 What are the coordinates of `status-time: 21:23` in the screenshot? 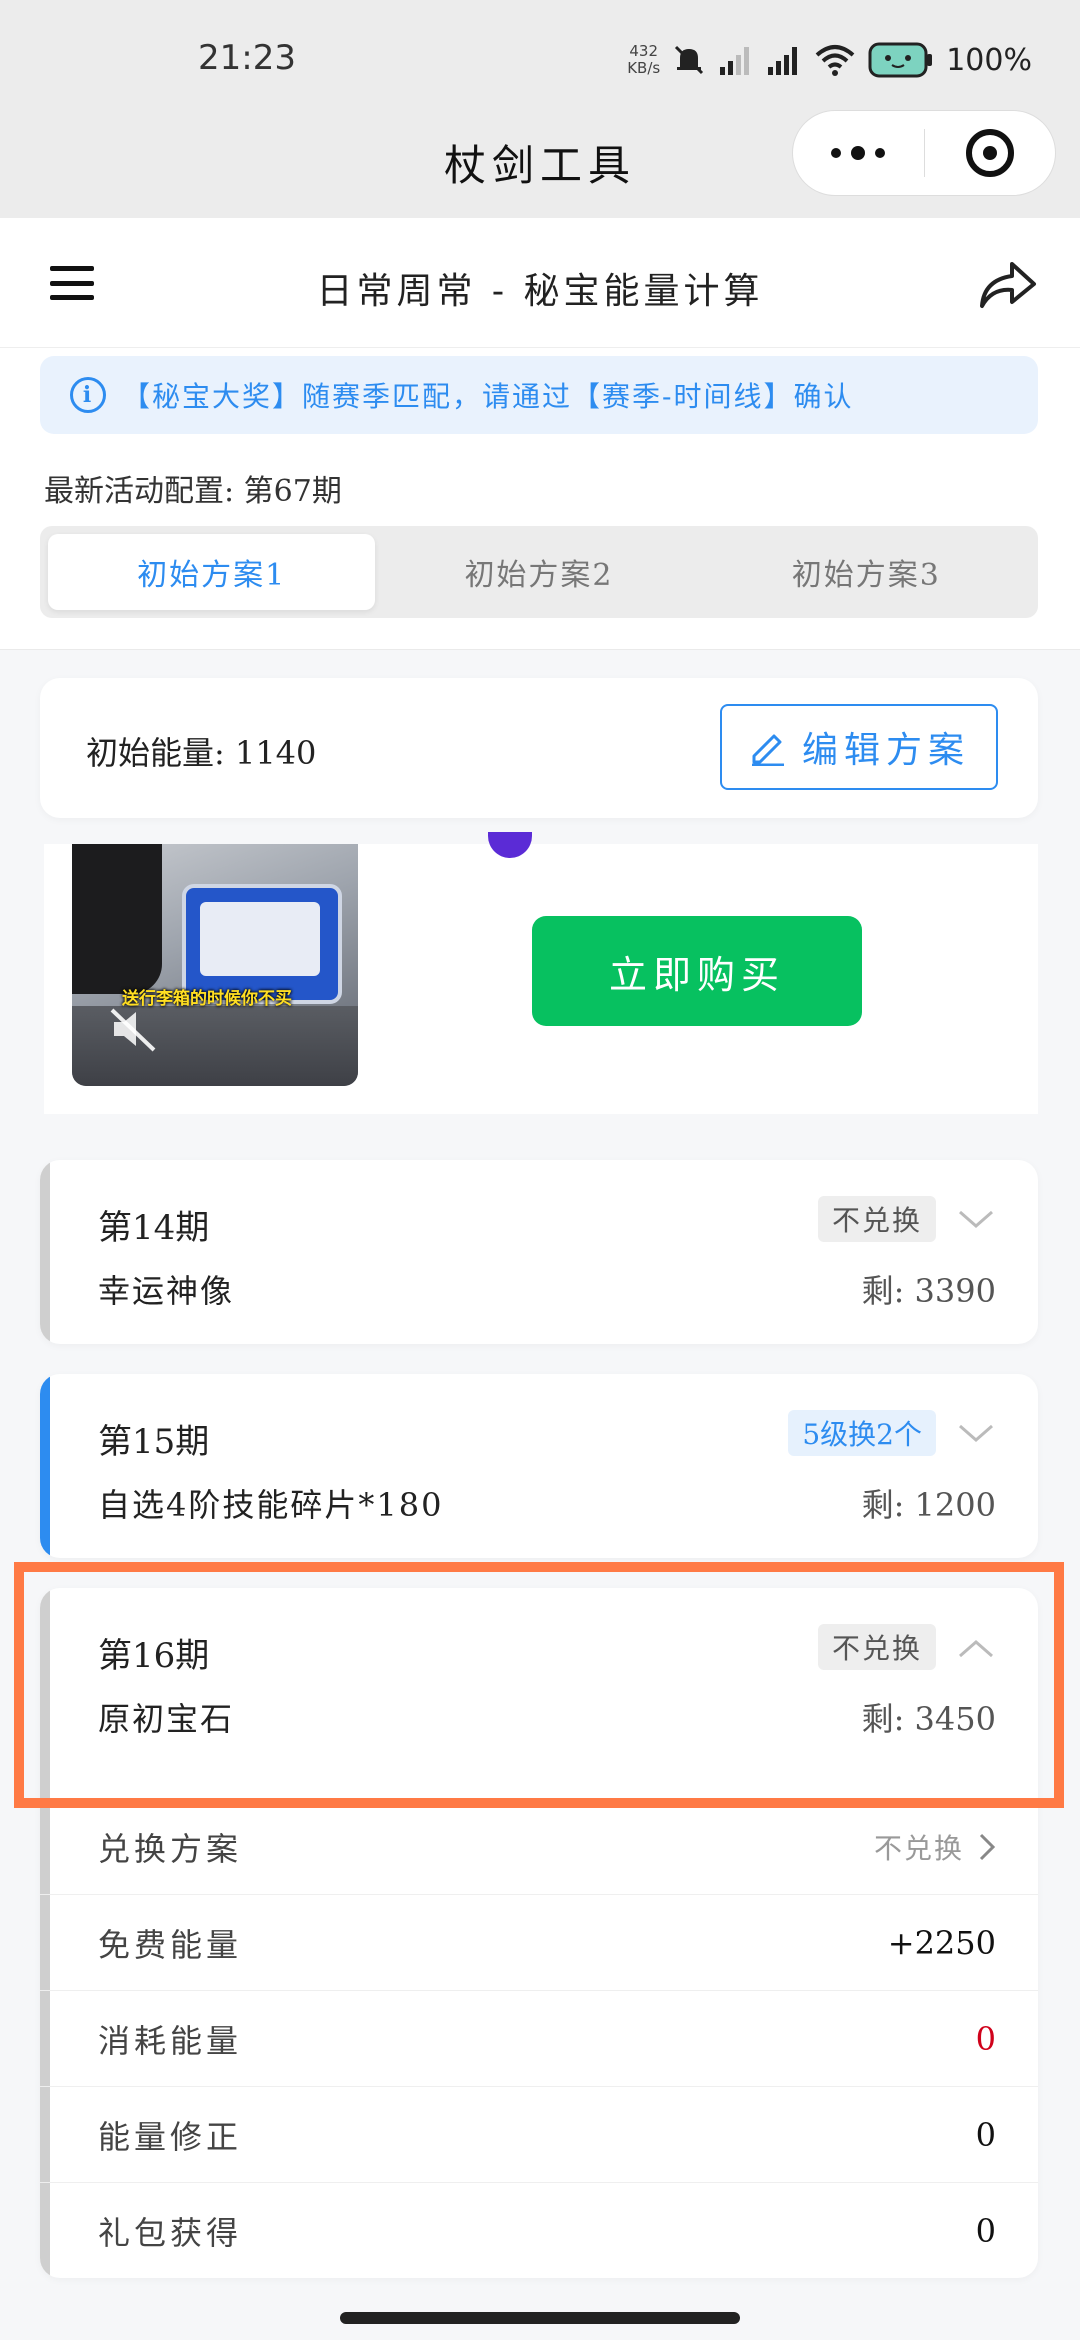 It's located at (247, 58).